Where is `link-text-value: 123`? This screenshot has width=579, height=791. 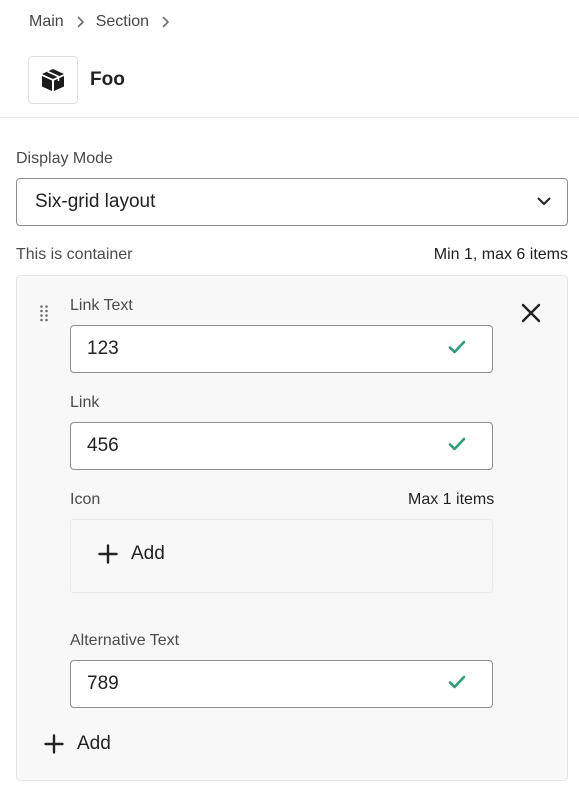 link-text-value: 123 is located at coordinates (103, 348).